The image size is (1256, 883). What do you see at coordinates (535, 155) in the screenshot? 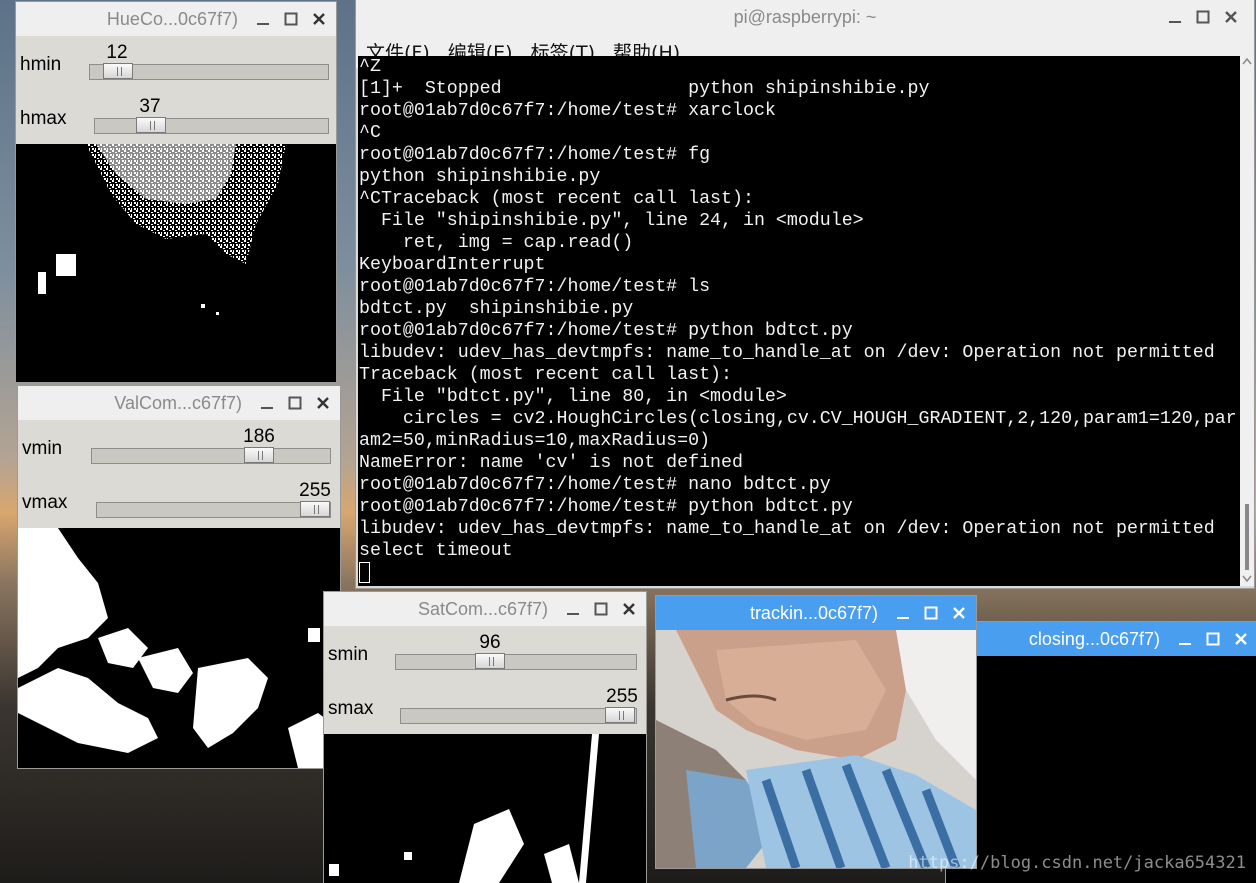
I see `terminal-line: root@01ab7d0c67f7:/home/test# fg` at bounding box center [535, 155].